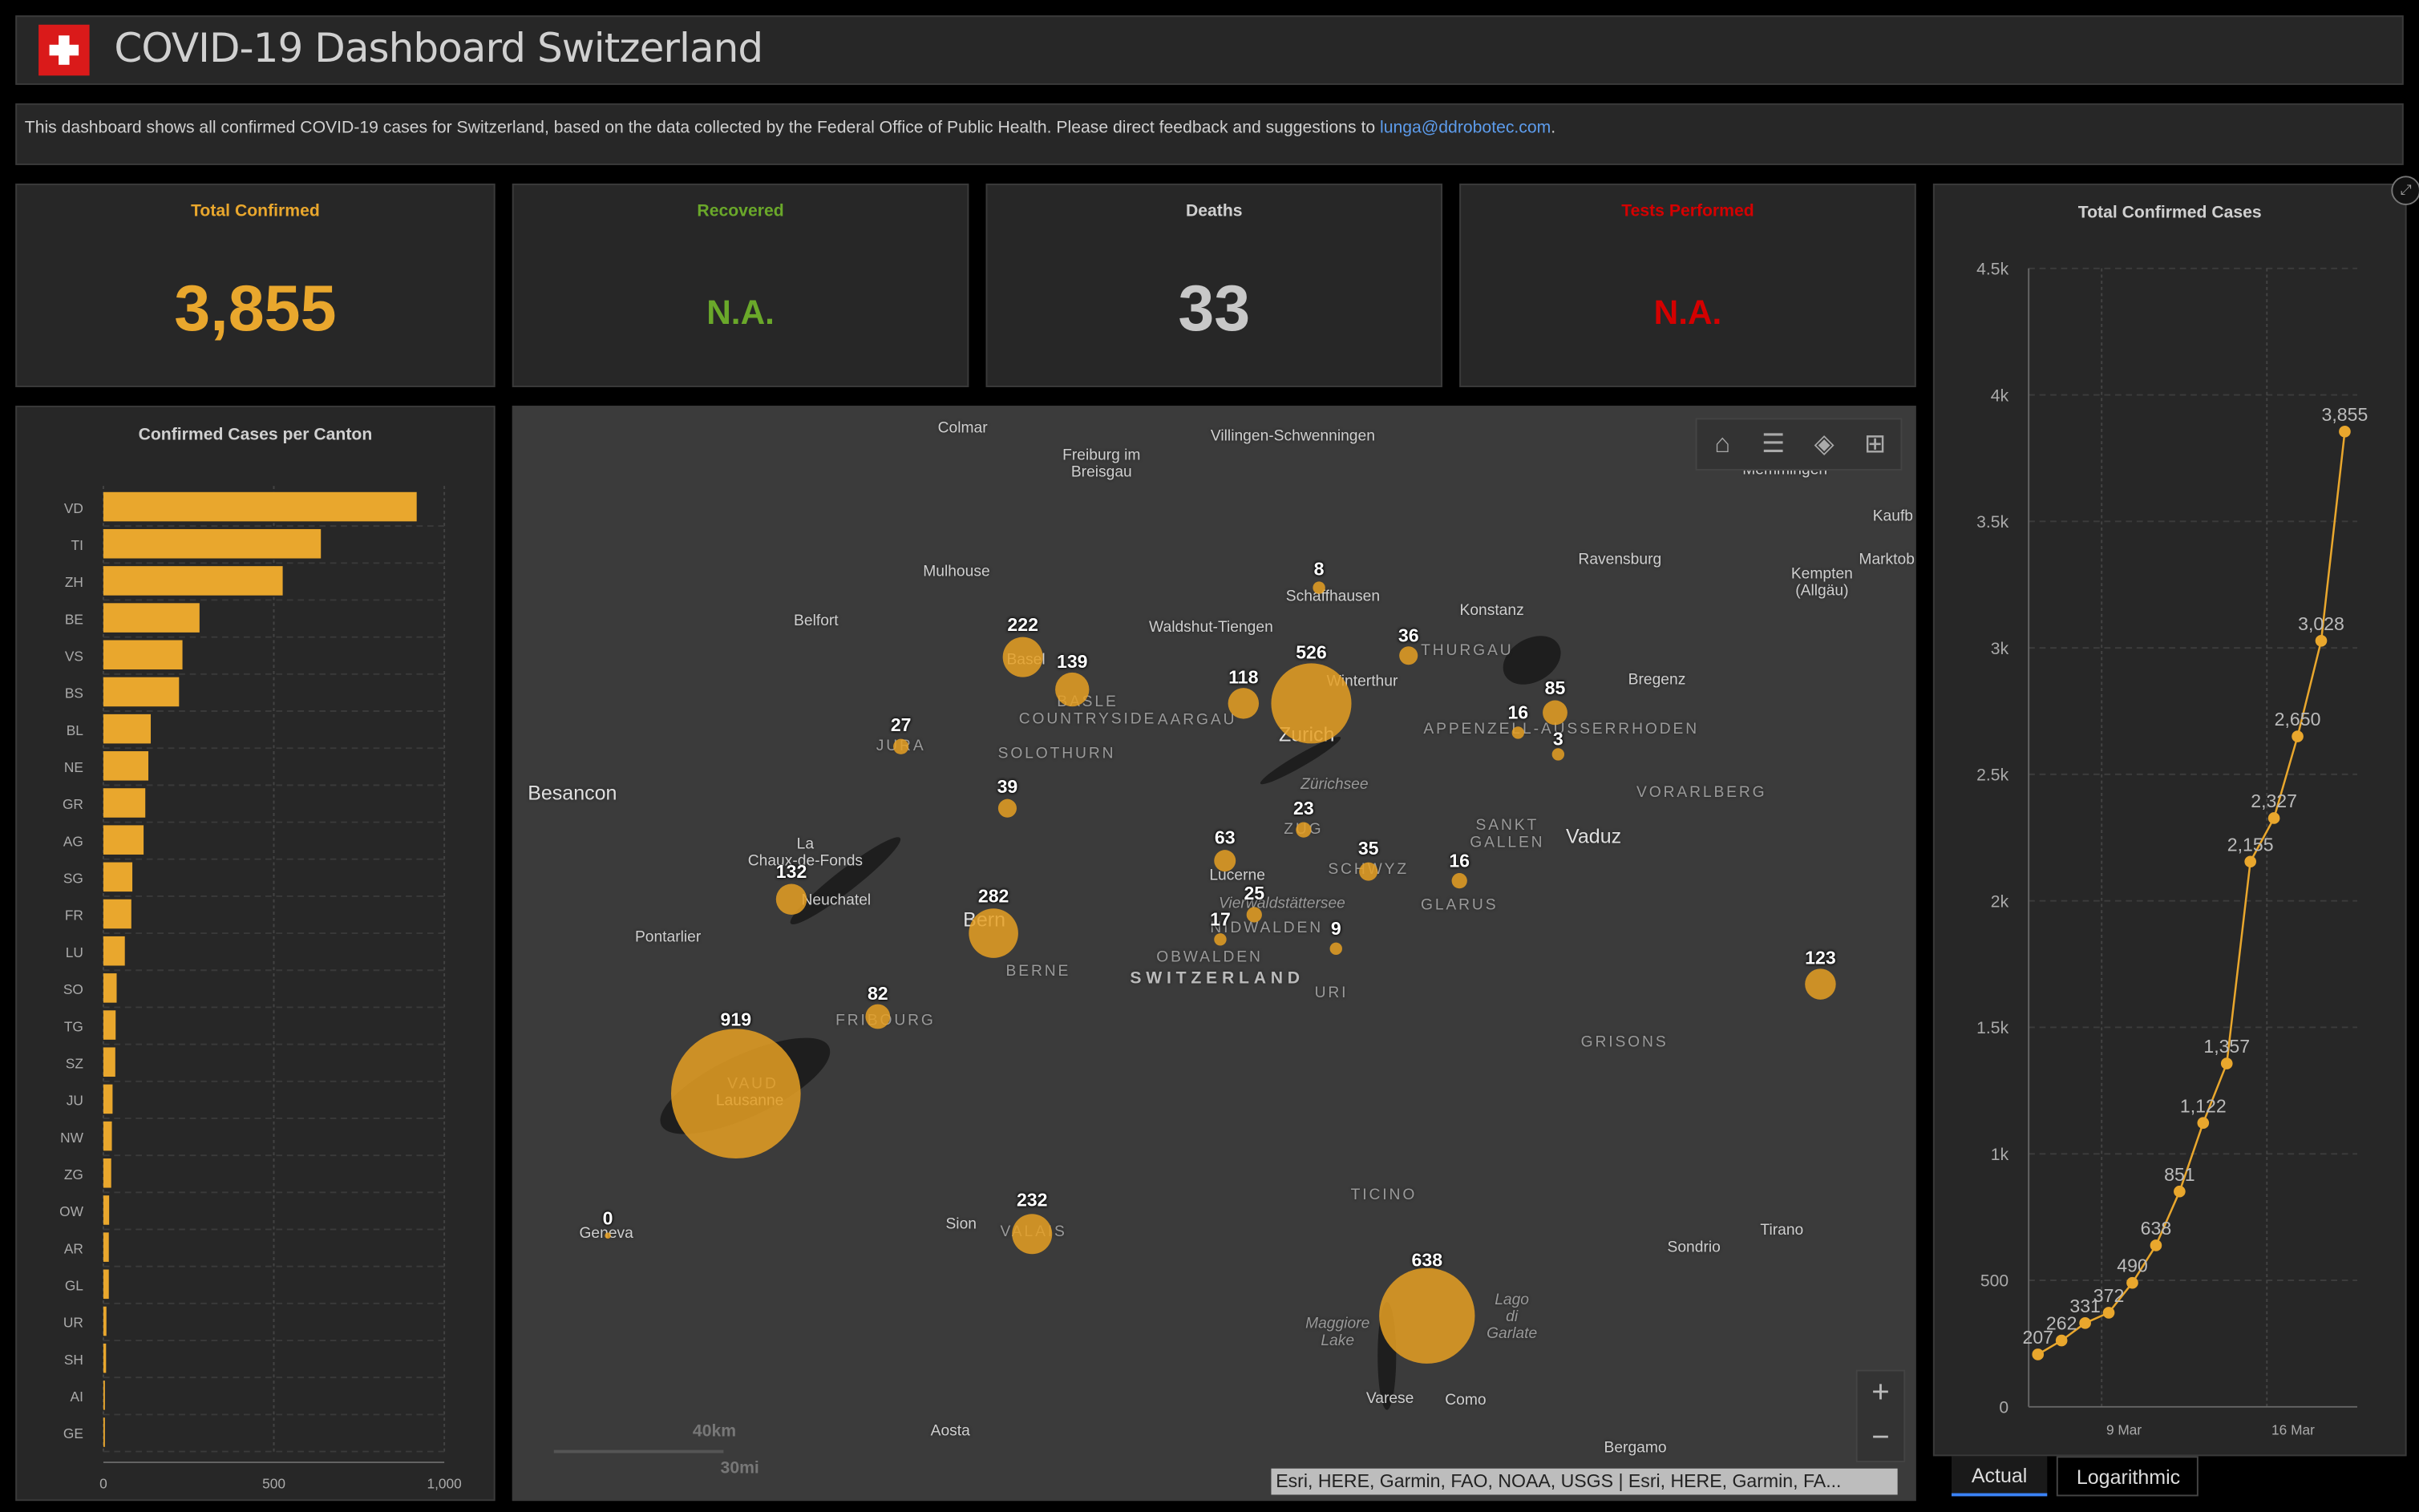 Image resolution: width=2419 pixels, height=1512 pixels. What do you see at coordinates (73, 1433) in the screenshot?
I see `y-tick-label: GE` at bounding box center [73, 1433].